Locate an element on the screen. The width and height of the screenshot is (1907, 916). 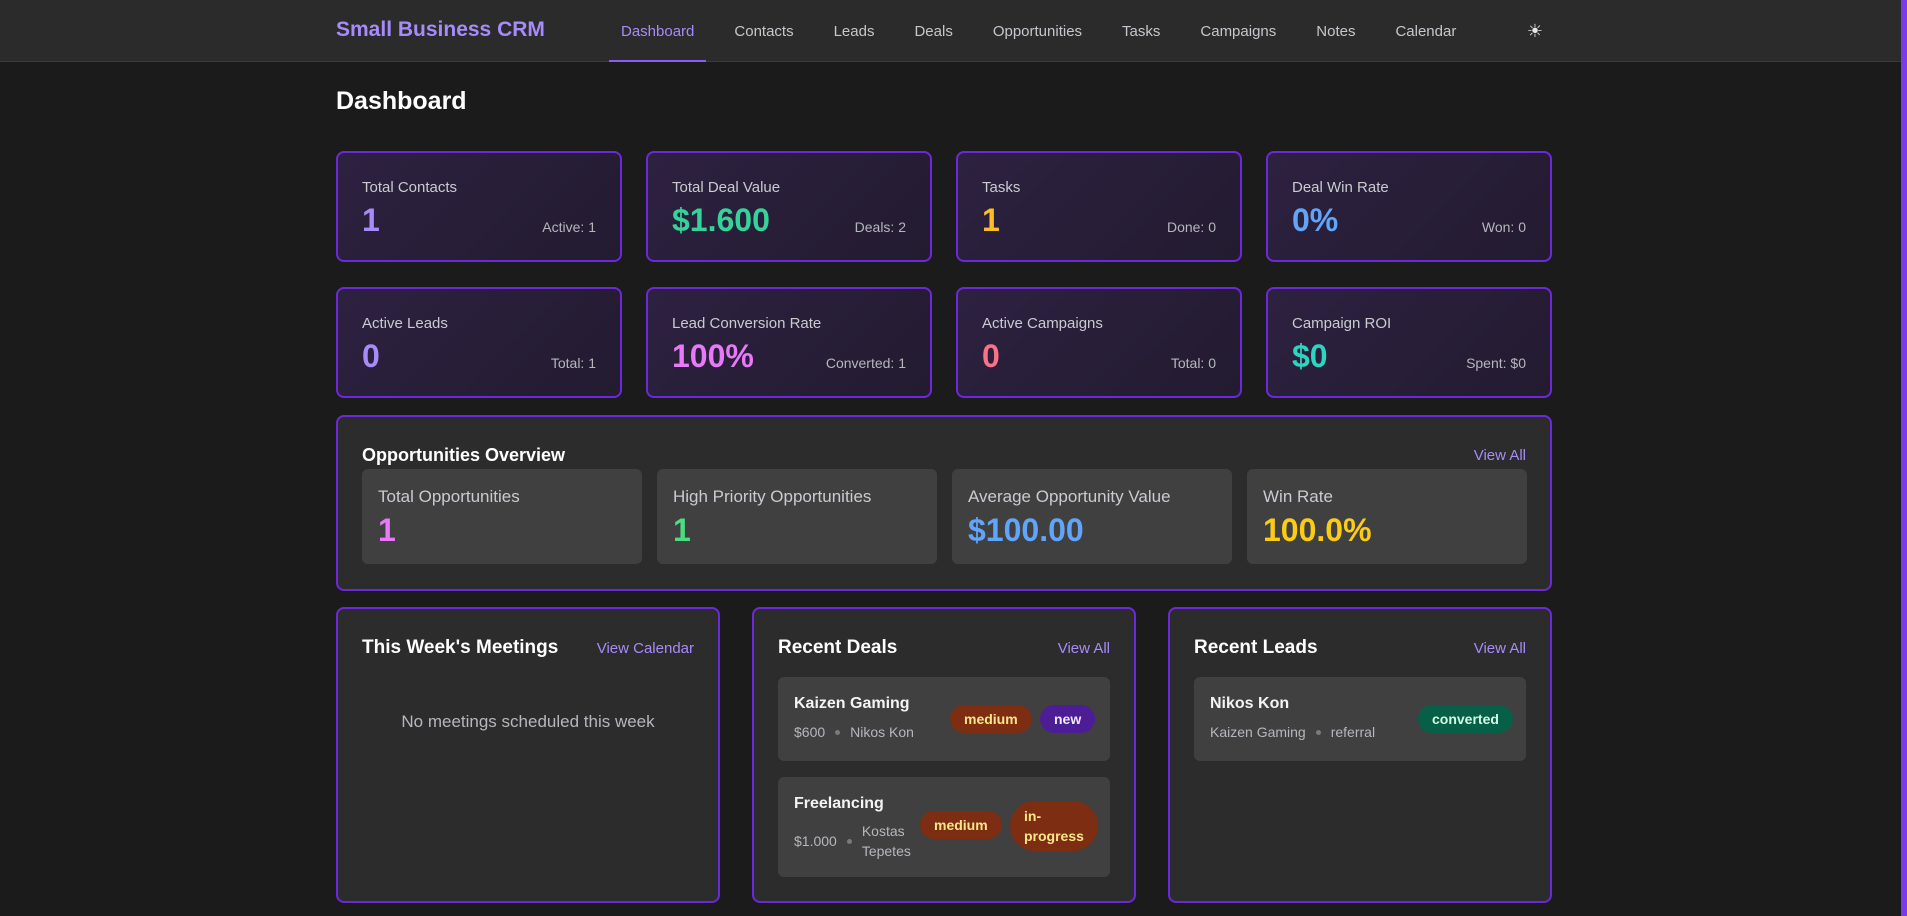
opportunity-stat-label: Win Rate is located at coordinates (1298, 496).